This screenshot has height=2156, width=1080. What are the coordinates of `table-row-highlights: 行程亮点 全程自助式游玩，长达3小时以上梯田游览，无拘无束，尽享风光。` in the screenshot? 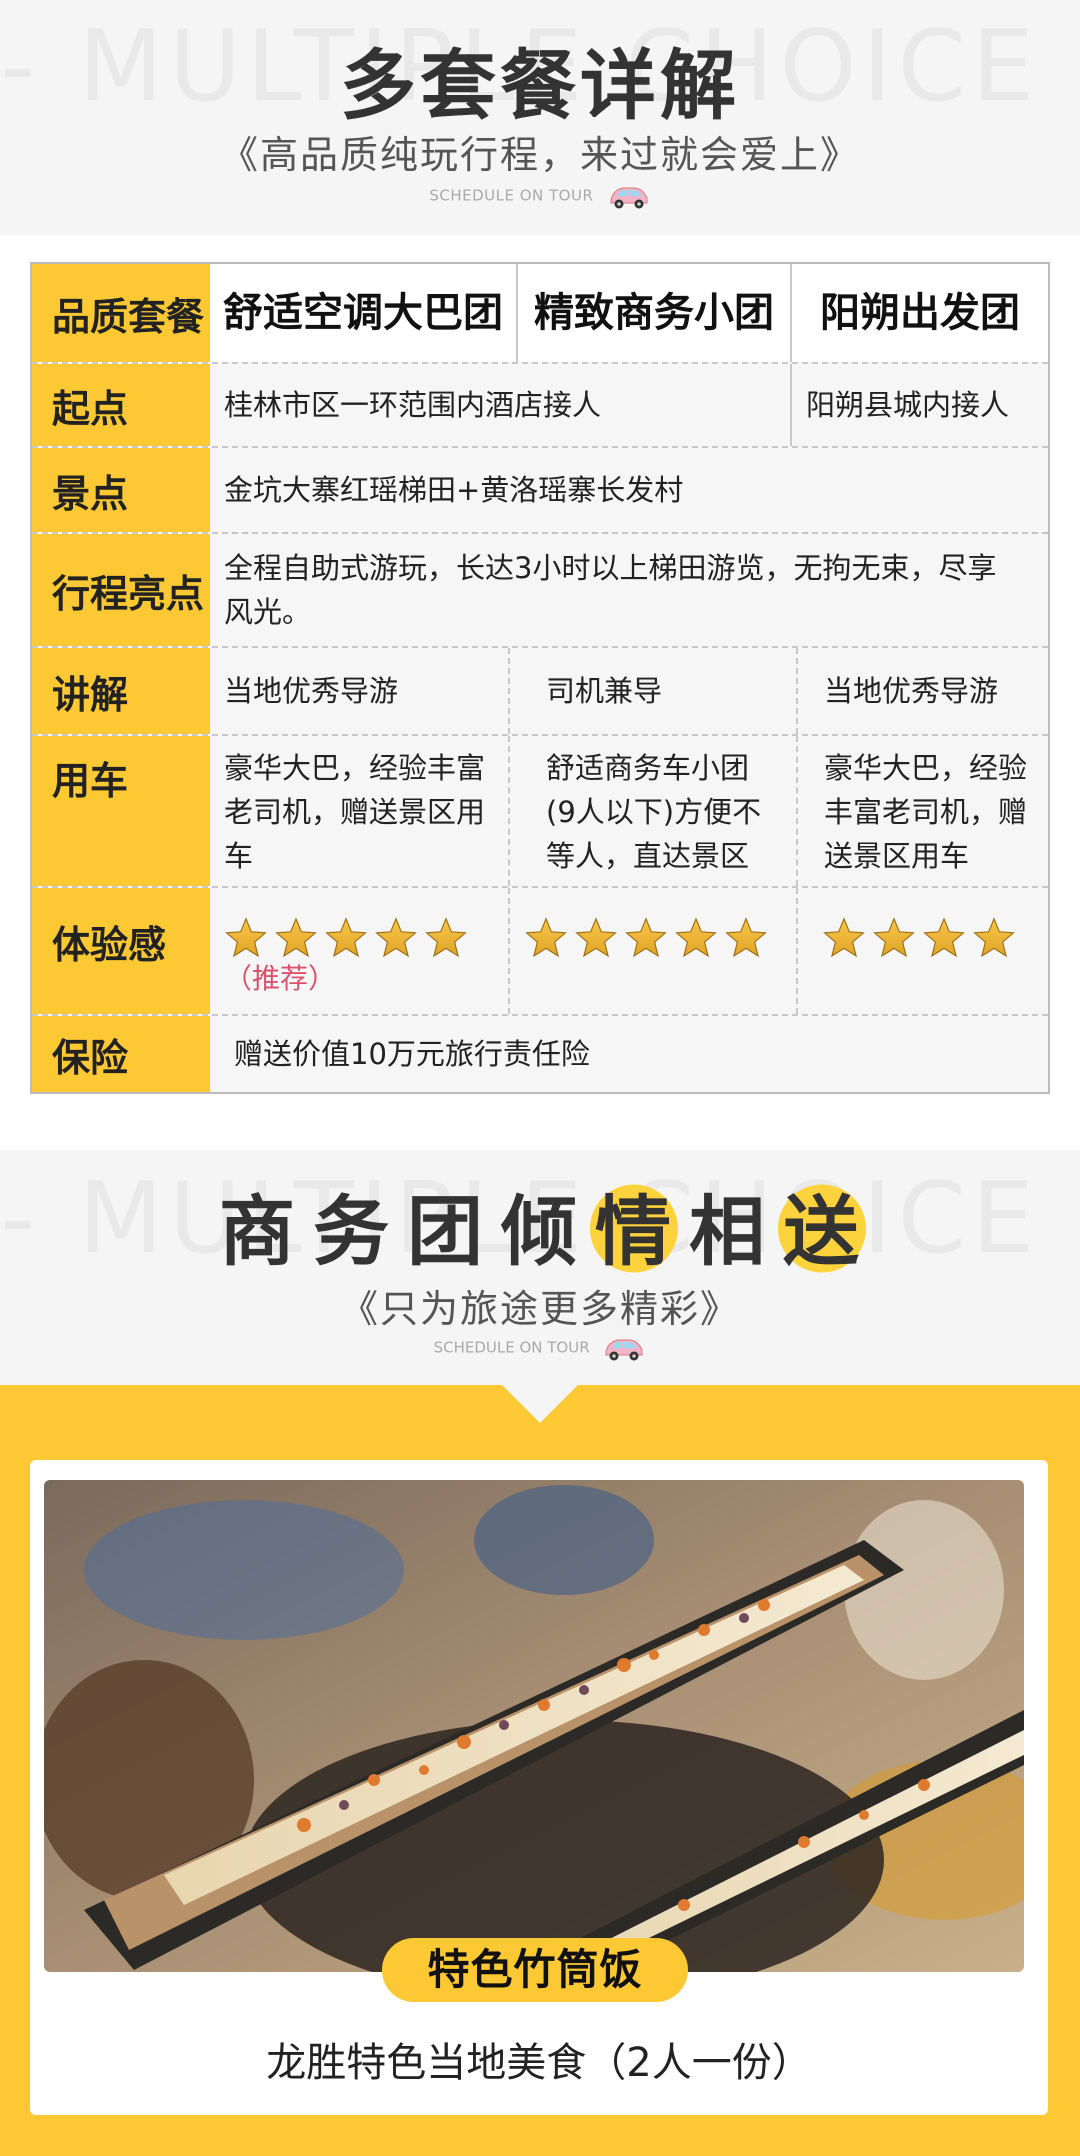 It's located at (540, 591).